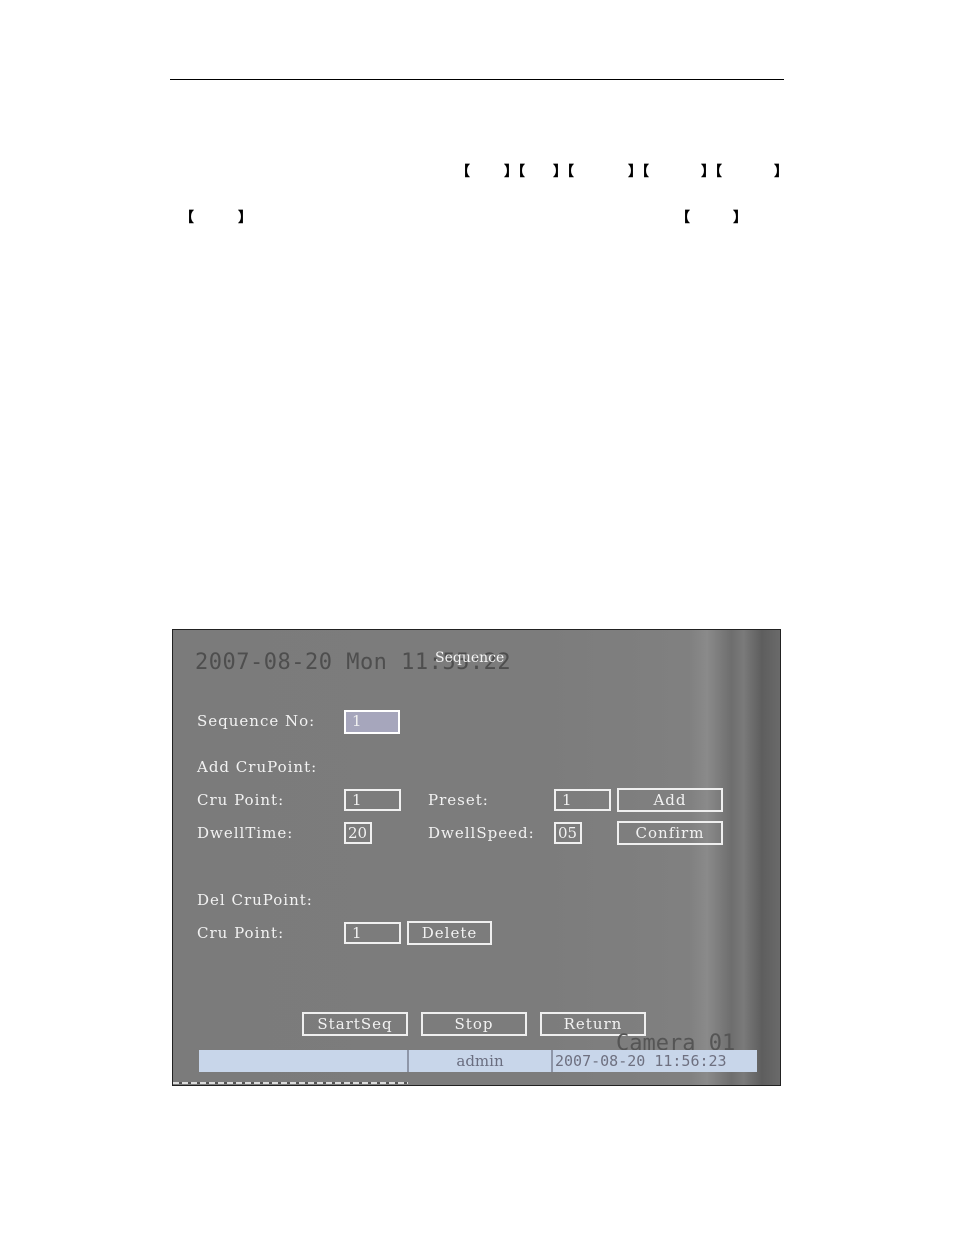  Describe the element at coordinates (245, 833) in the screenshot. I see `dwell-time-label: DwellTime:` at that location.